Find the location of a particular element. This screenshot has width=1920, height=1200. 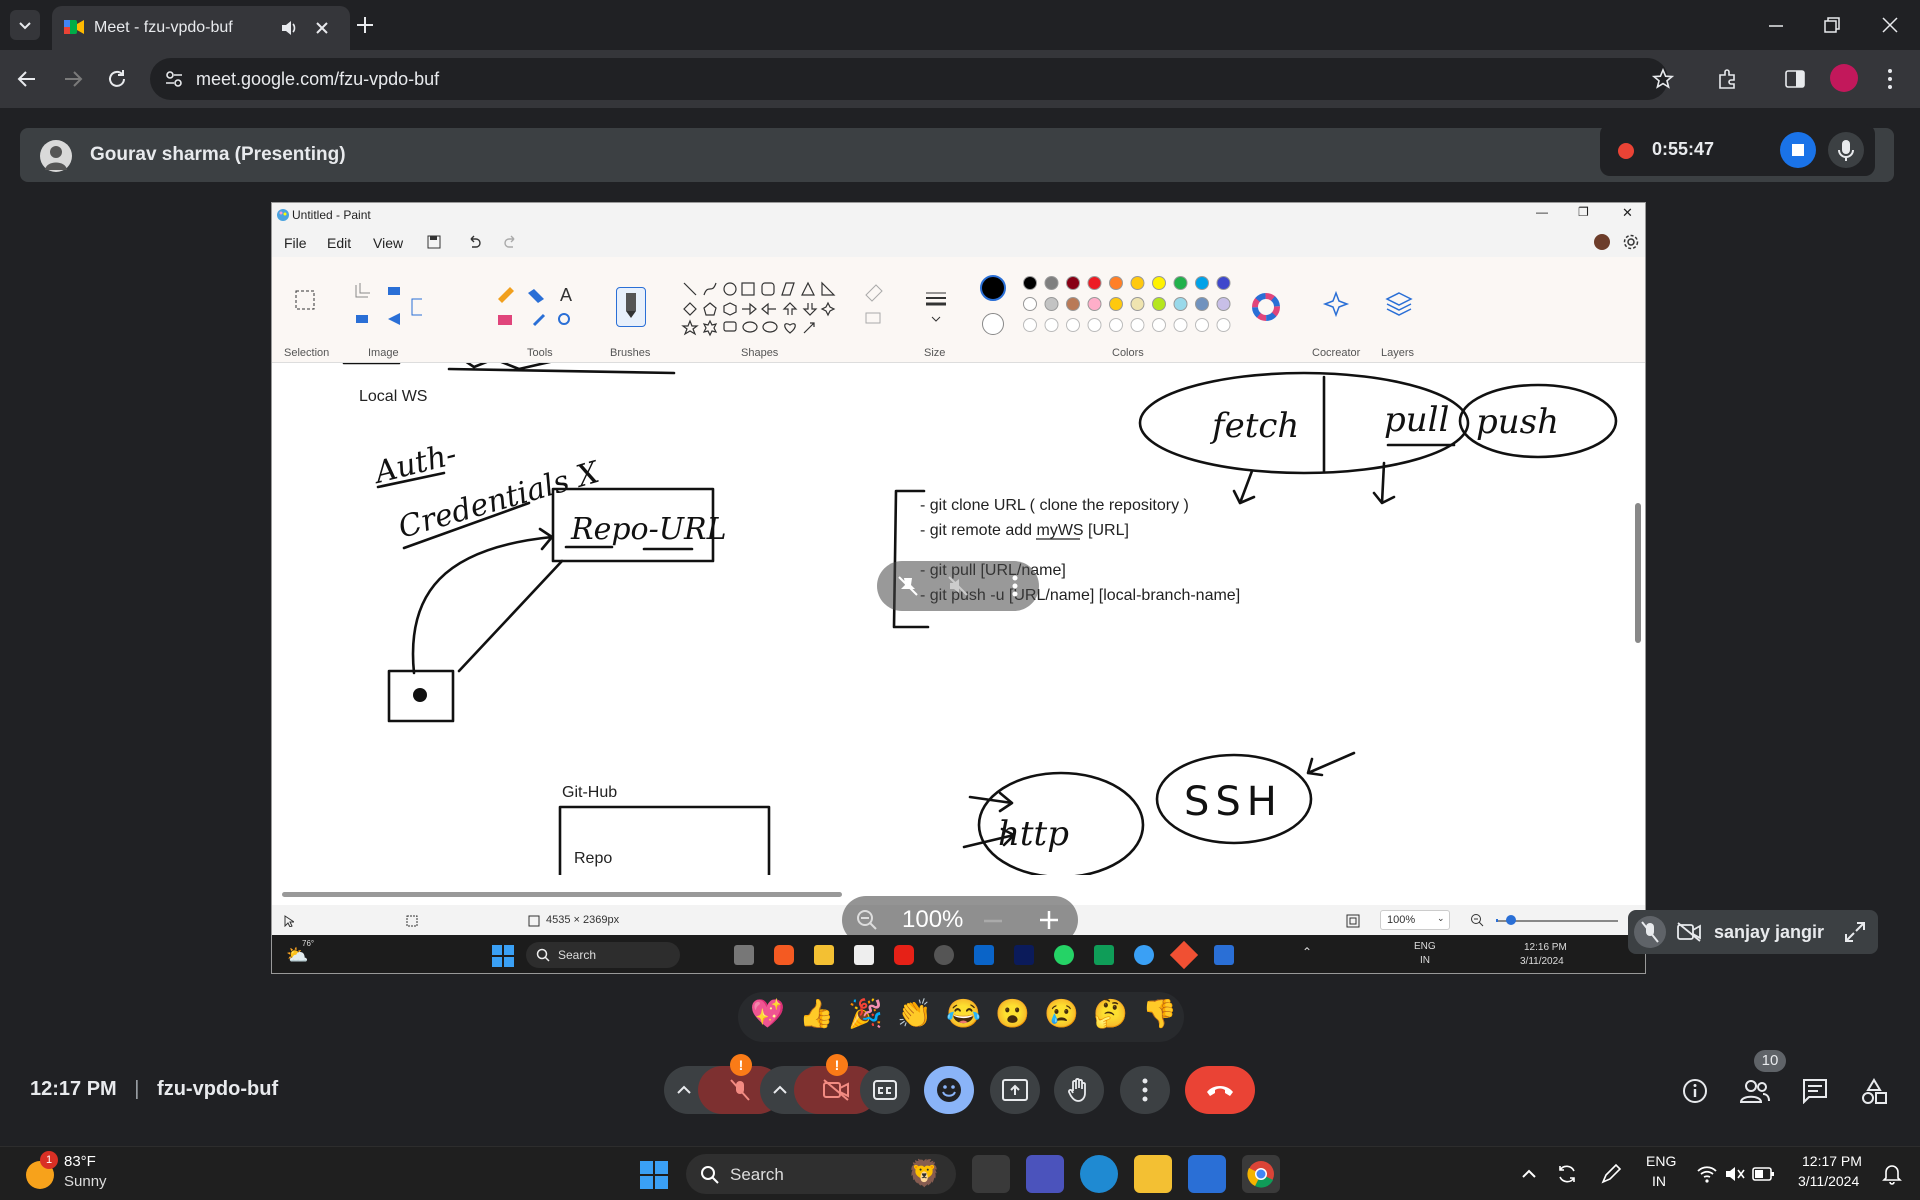

reaction-emoji: 🎉 is located at coordinates (865, 1013).